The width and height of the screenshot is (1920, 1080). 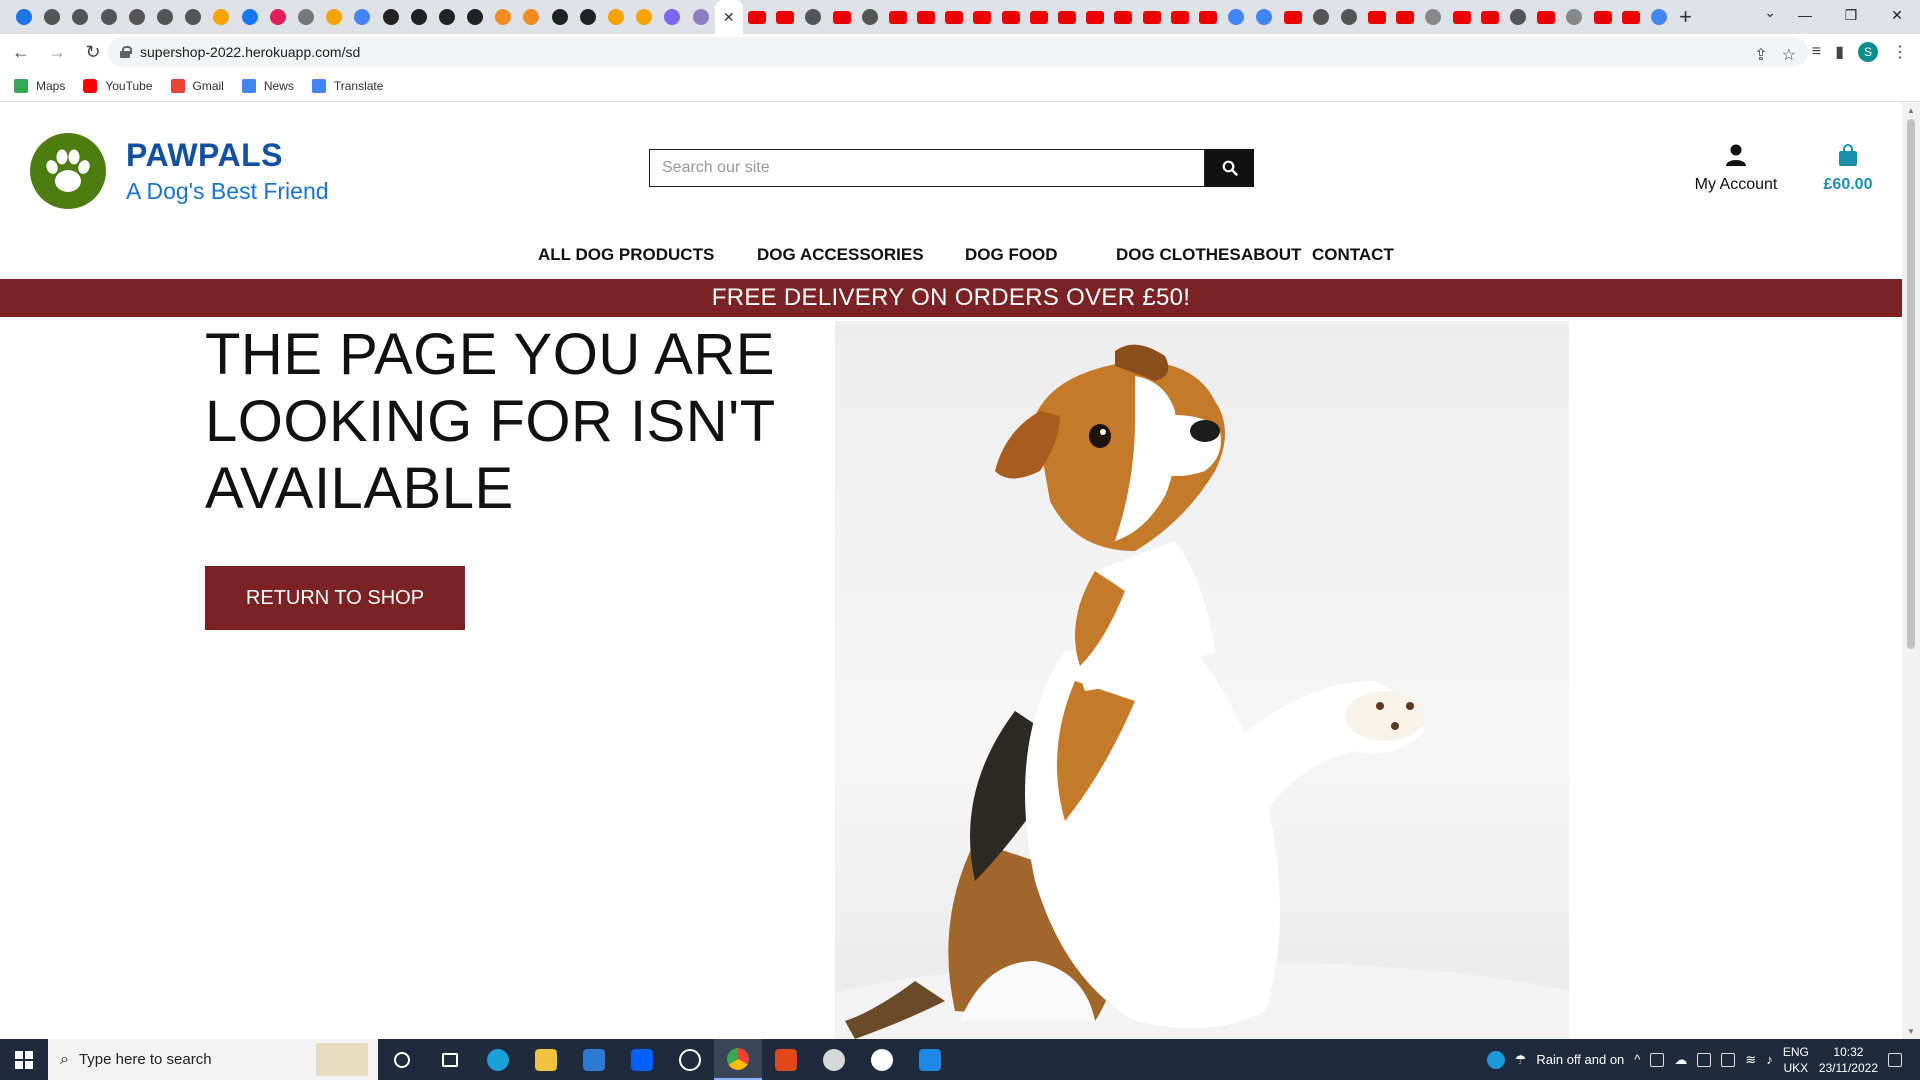 I want to click on minimize-icon: —, so click(x=1805, y=15).